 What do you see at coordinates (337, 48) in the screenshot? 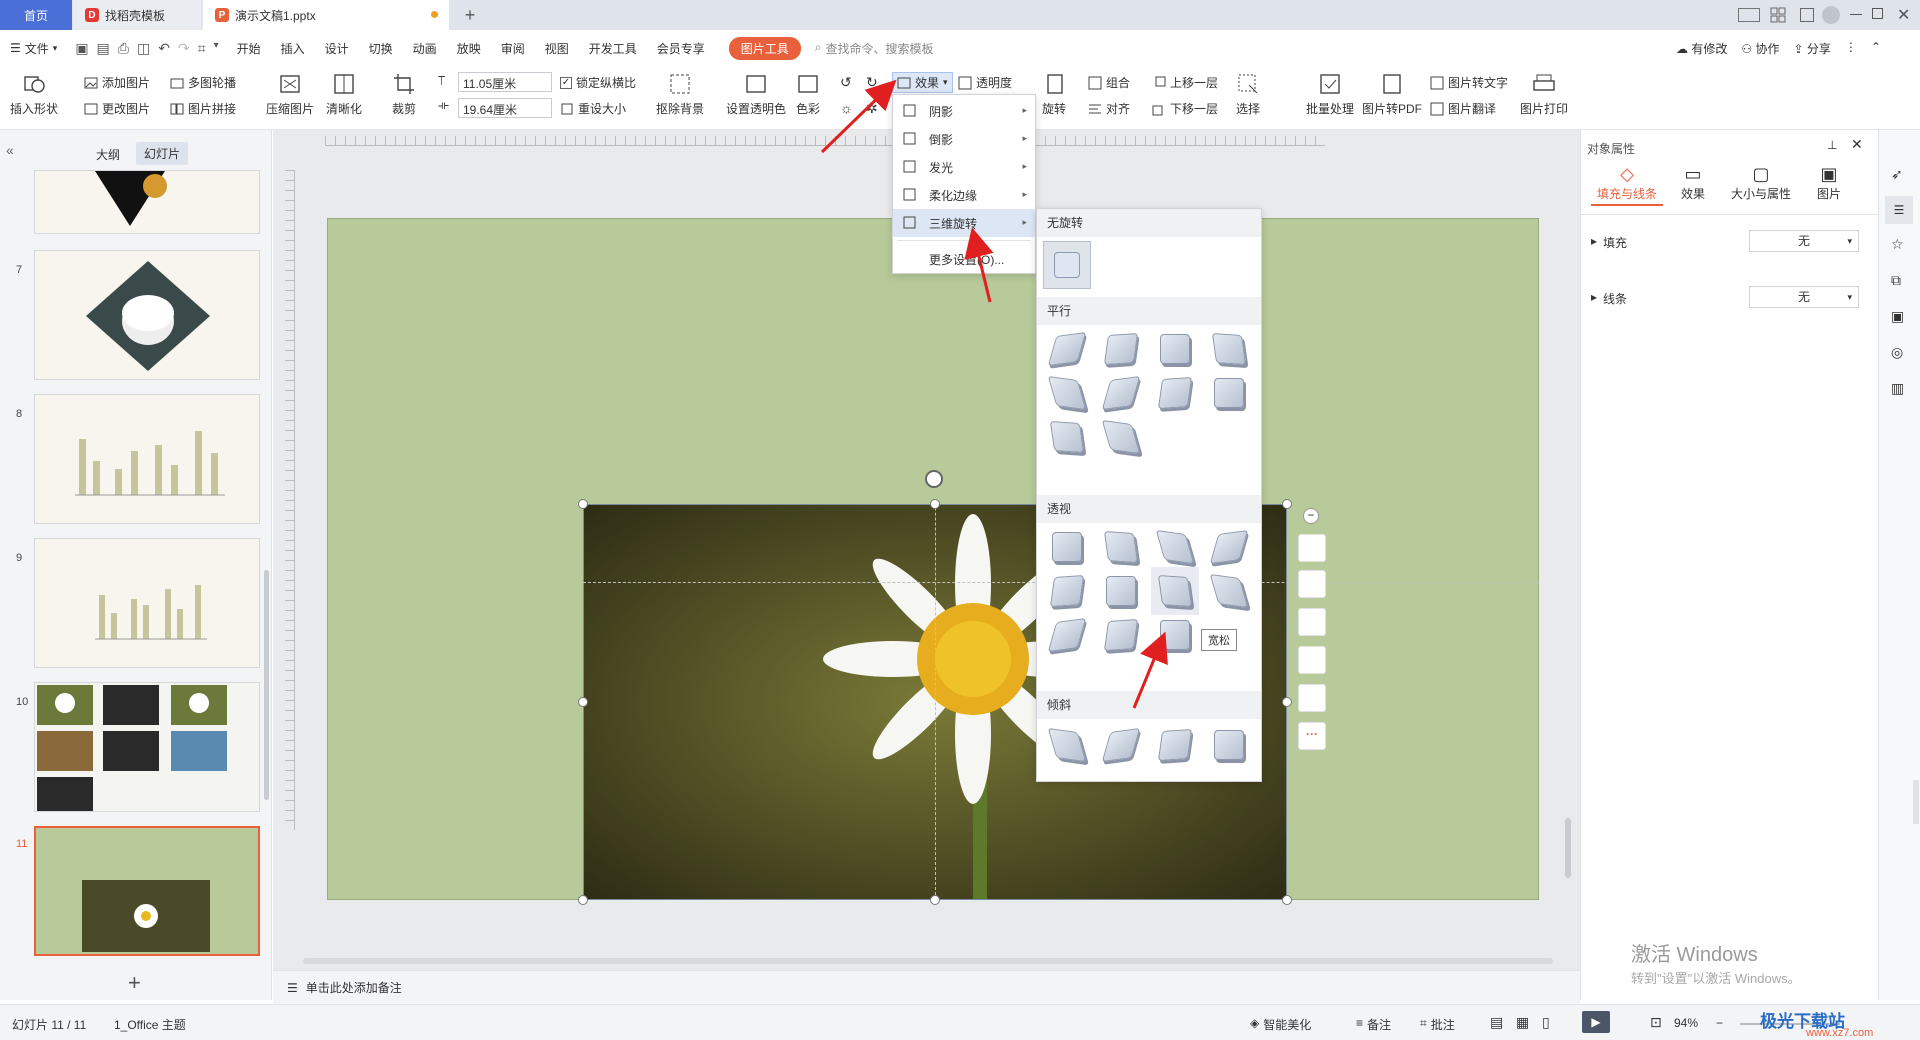
I see `menu-design: 设计` at bounding box center [337, 48].